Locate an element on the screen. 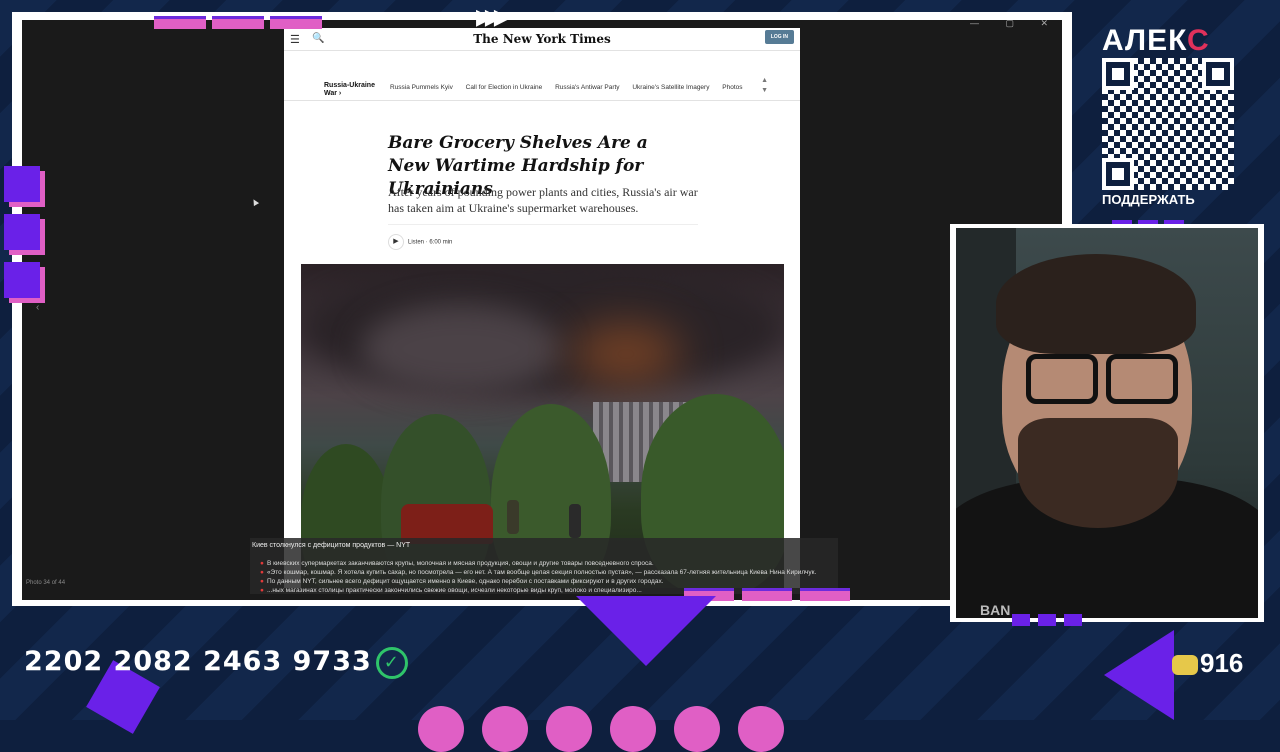 The width and height of the screenshot is (1280, 752). webcam-frame: BAN is located at coordinates (1107, 423).